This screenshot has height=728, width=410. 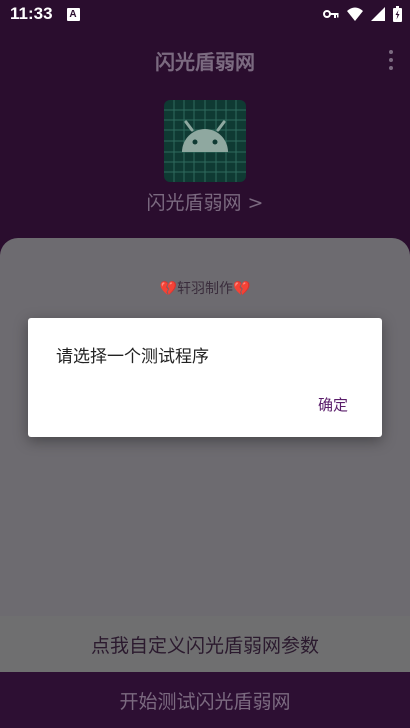 What do you see at coordinates (205, 644) in the screenshot?
I see `custom-params-button: 点我自定义闪光盾弱网参数` at bounding box center [205, 644].